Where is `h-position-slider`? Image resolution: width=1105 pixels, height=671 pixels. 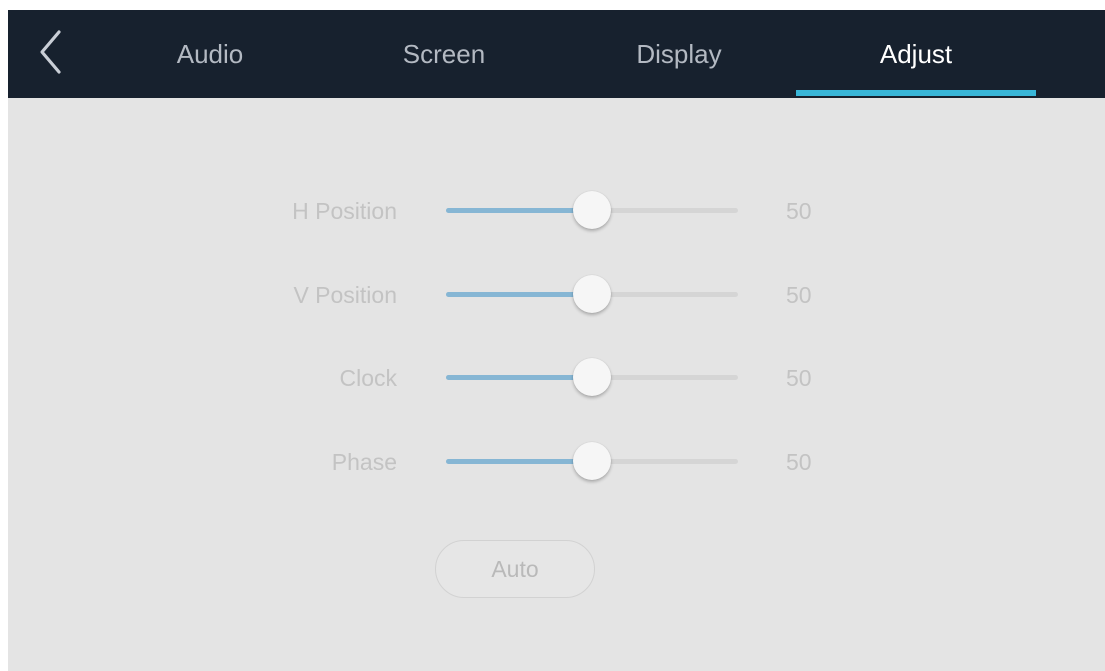 h-position-slider is located at coordinates (592, 211).